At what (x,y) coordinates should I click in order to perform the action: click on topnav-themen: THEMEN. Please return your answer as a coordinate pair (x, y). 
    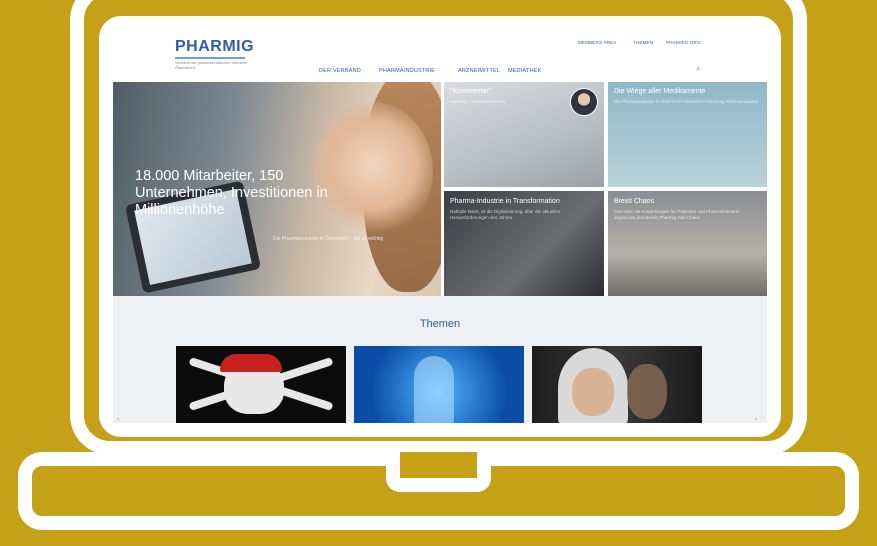
    Looking at the image, I should click on (643, 42).